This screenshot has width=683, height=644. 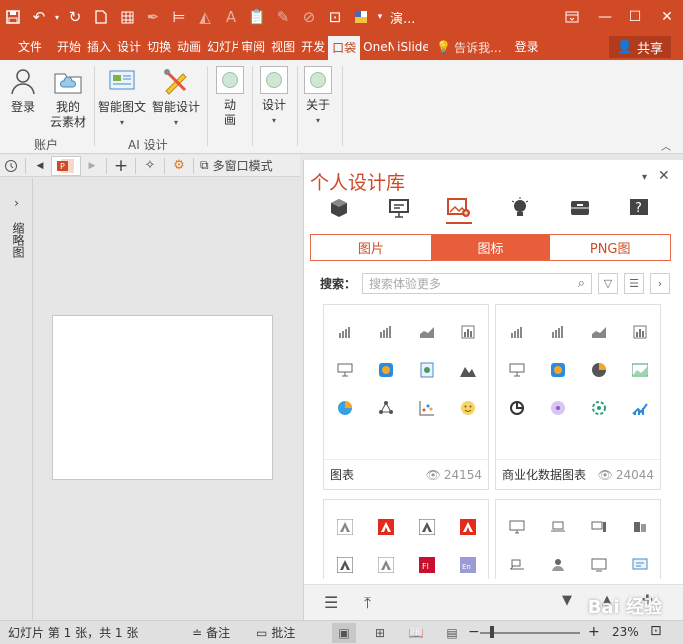 What do you see at coordinates (205, 17) in the screenshot?
I see `fill-icon: ◭` at bounding box center [205, 17].